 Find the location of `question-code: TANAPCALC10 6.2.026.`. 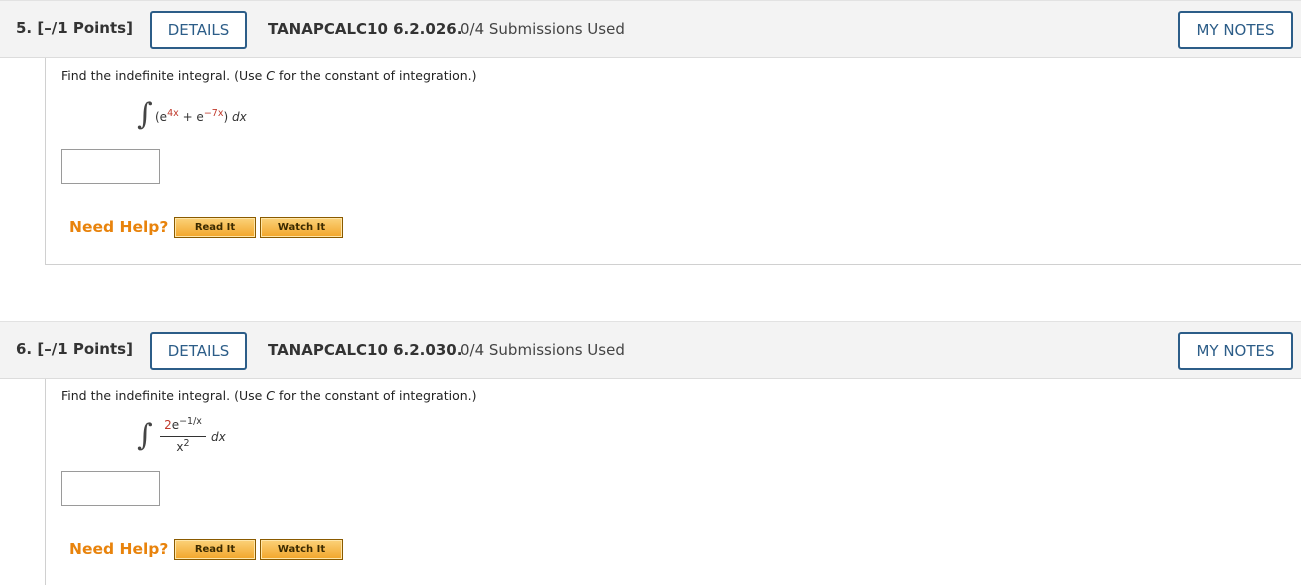

question-code: TANAPCALC10 6.2.026. is located at coordinates (365, 29).